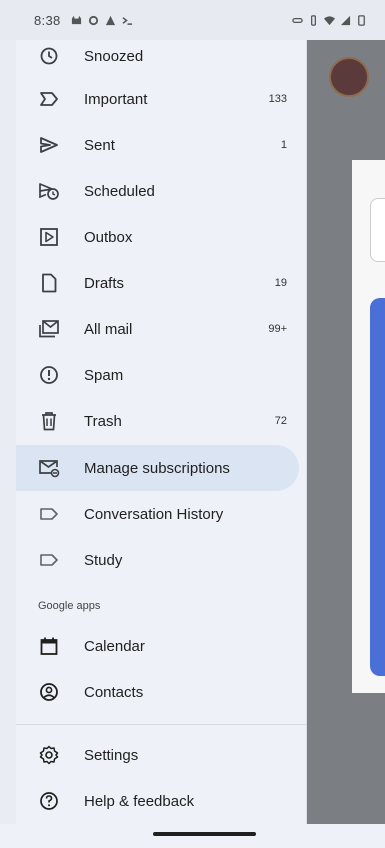 The height and width of the screenshot is (848, 385). What do you see at coordinates (103, 560) in the screenshot?
I see `nav-item-label: Study` at bounding box center [103, 560].